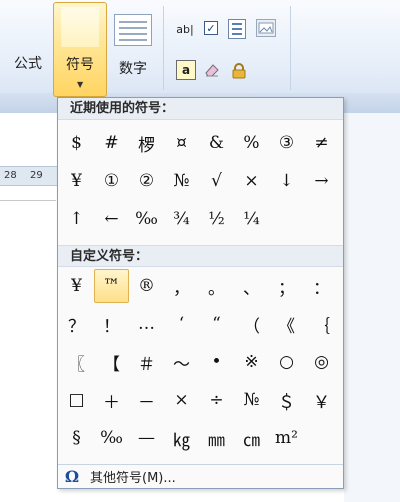  What do you see at coordinates (80, 84) in the screenshot?
I see `chevron-down-icon: ▼` at bounding box center [80, 84].